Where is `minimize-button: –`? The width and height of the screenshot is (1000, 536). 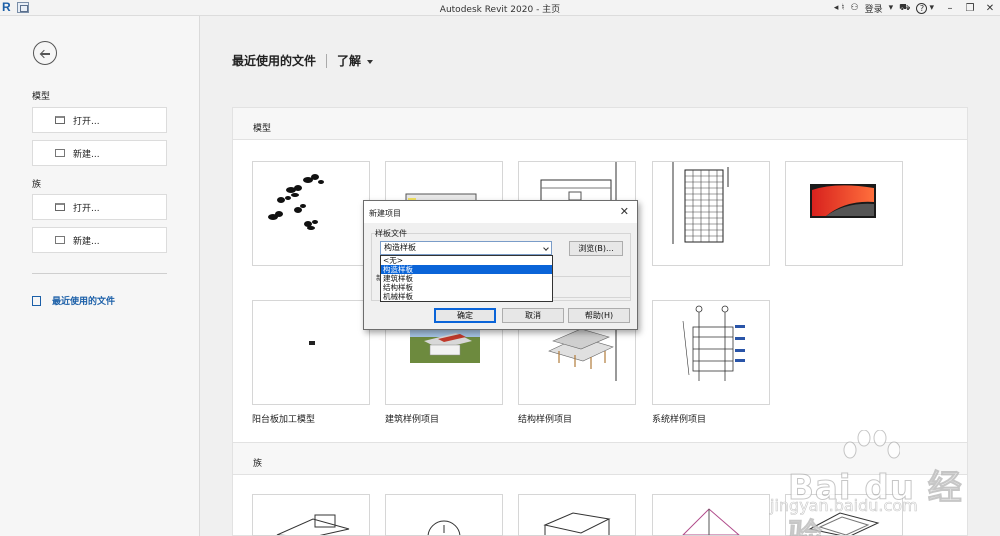
minimize-button: – is located at coordinates (950, 8).